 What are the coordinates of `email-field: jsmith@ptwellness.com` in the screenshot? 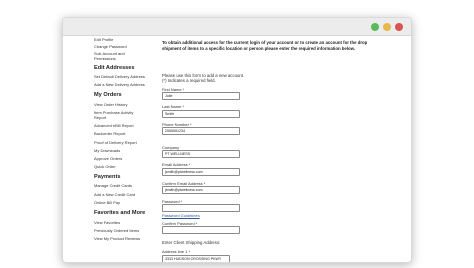 It's located at (201, 172).